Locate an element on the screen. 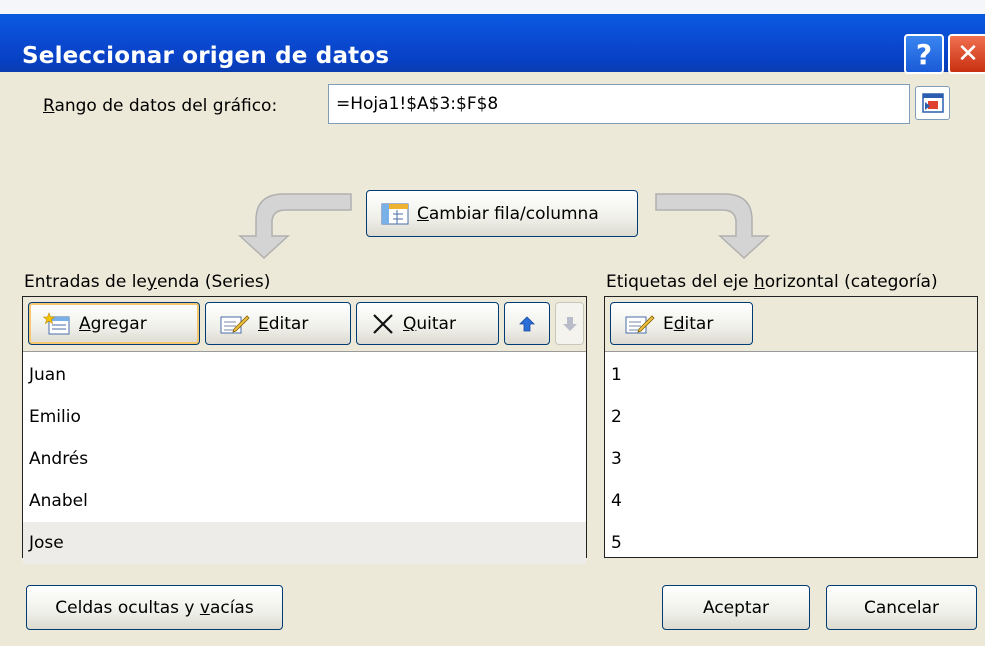  close-button: ✕ is located at coordinates (966, 54).